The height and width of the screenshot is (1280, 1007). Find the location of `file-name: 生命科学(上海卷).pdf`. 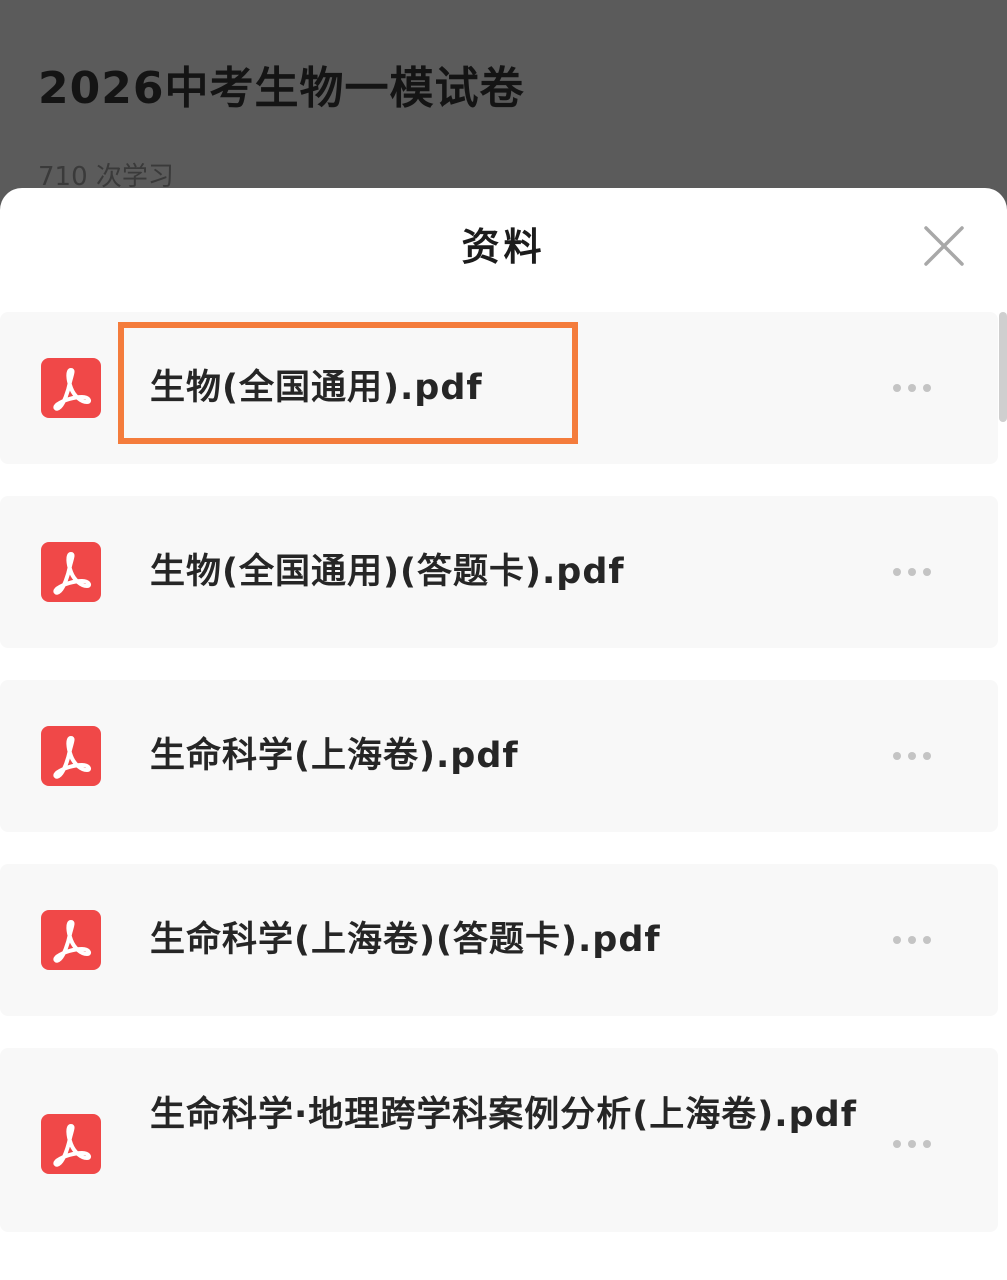

file-name: 生命科学(上海卷).pdf is located at coordinates (334, 756).